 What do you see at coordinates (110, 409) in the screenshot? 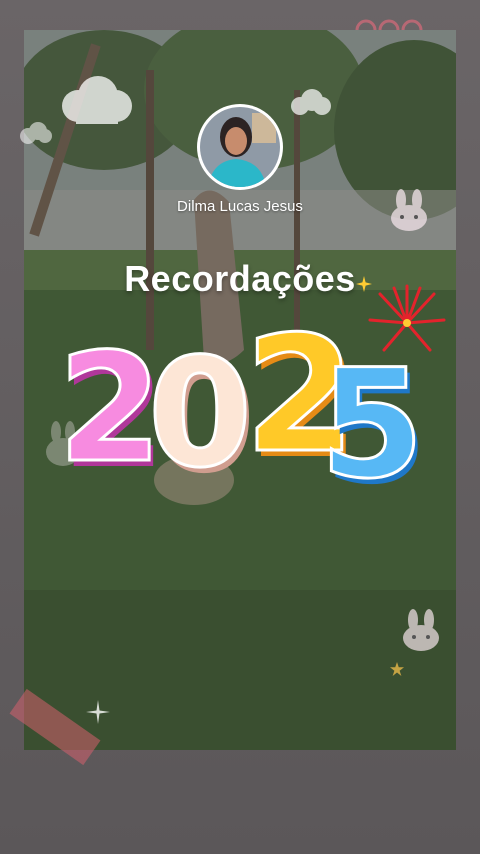
I see `svg-text: 2` at bounding box center [110, 409].